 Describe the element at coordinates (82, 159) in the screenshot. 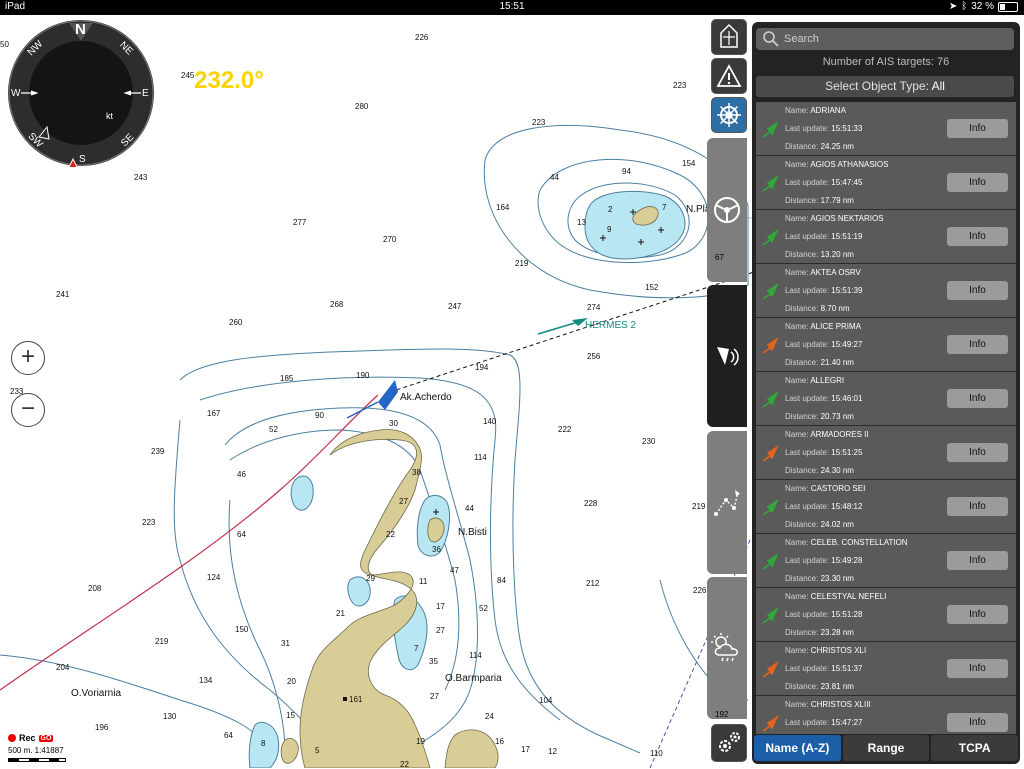

I see `compass-s: S` at that location.